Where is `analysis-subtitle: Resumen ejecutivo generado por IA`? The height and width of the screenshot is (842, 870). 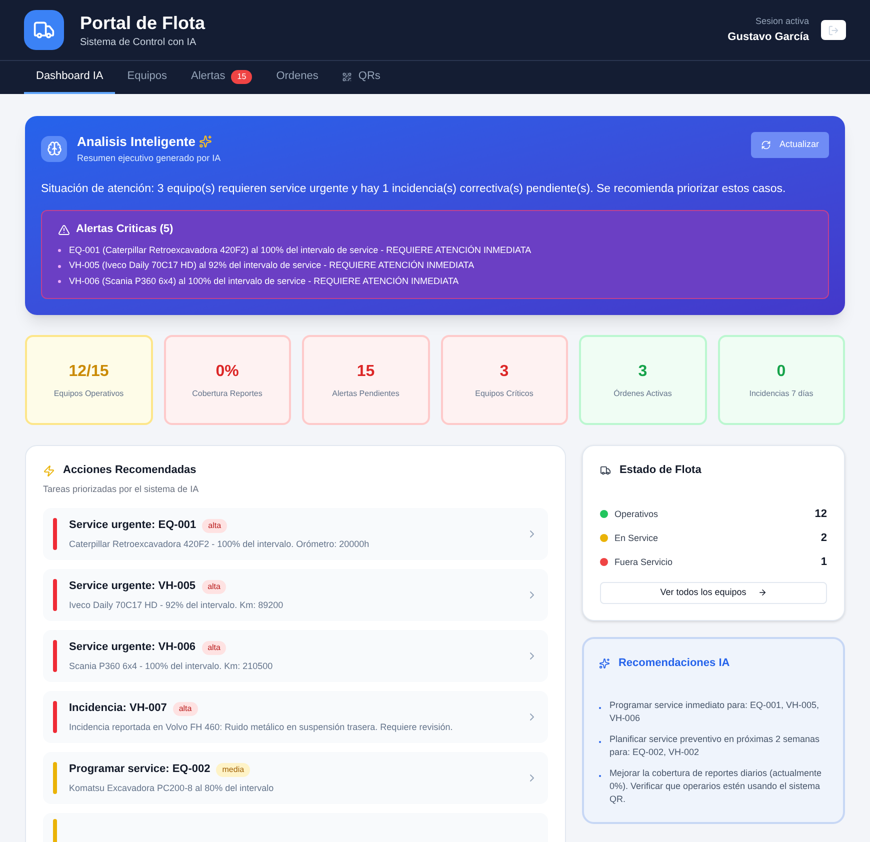 analysis-subtitle: Resumen ejecutivo generado por IA is located at coordinates (149, 158).